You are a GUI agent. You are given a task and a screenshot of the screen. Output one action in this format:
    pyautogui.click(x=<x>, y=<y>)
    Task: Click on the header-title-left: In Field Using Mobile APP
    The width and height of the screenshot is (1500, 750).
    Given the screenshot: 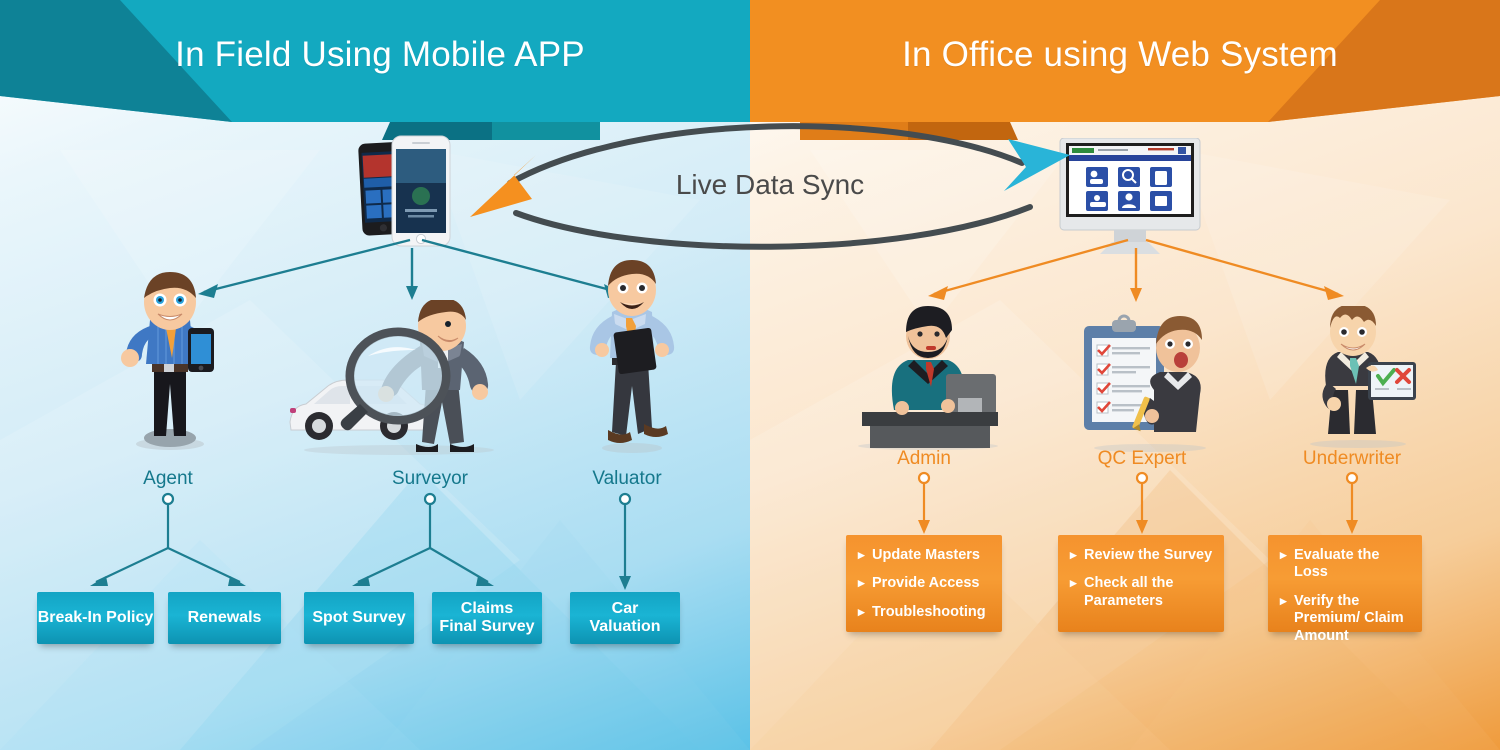 What is the action you would take?
    pyautogui.click(x=380, y=54)
    